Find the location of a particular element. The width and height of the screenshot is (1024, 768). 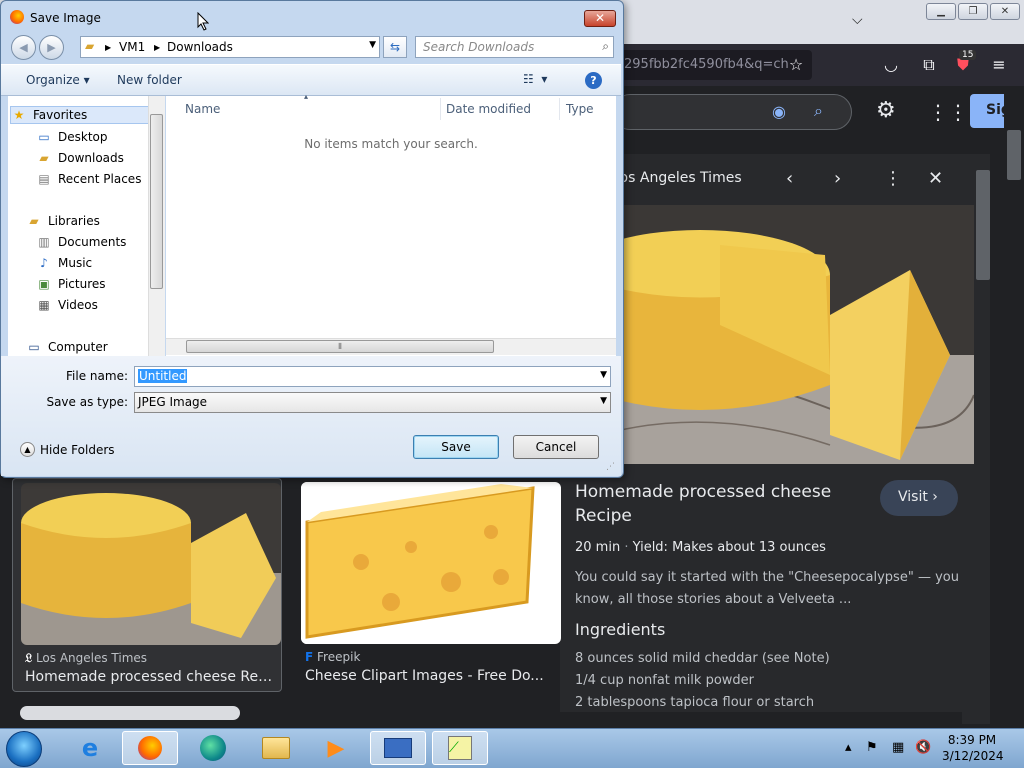

viewer-scrollbar is located at coordinates (983, 225).